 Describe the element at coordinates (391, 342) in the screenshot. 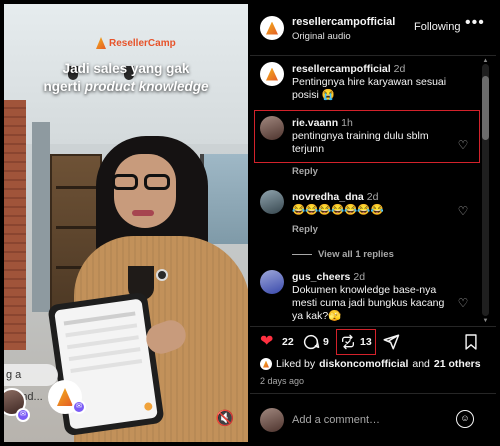

I see `send-icon` at that location.